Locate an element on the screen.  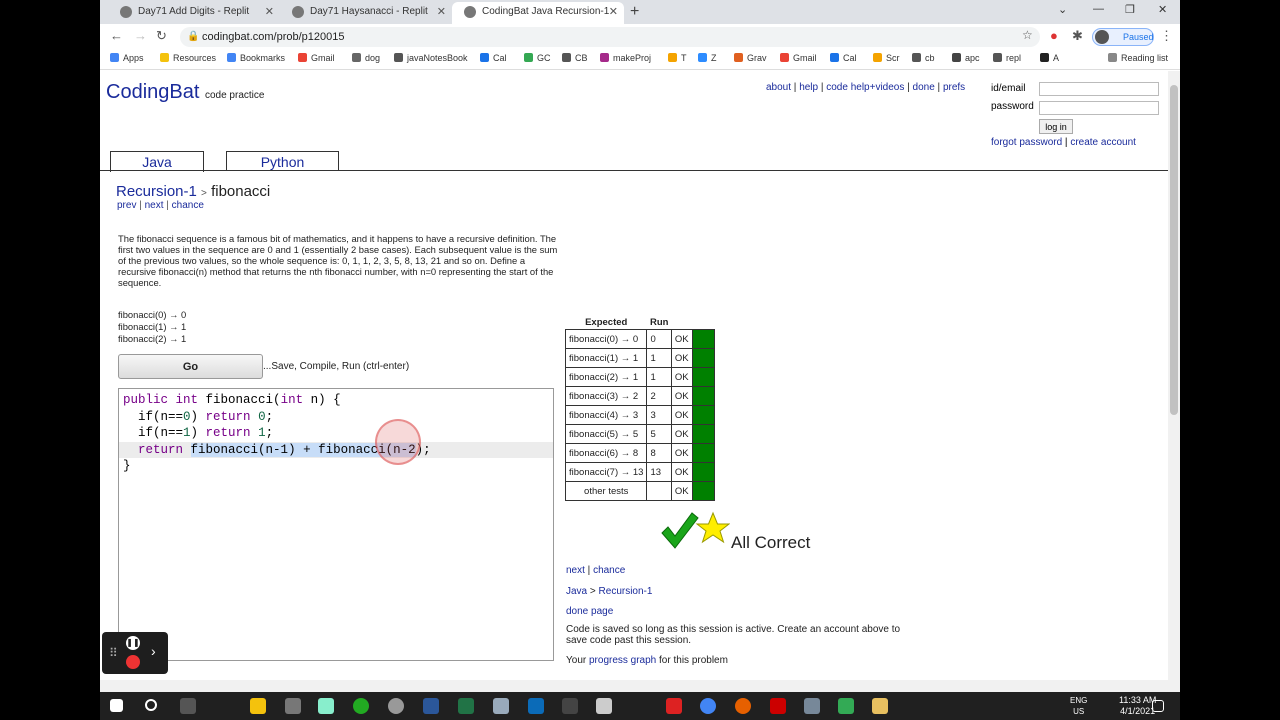
bookmark-a: A is located at coordinates (1049, 58).